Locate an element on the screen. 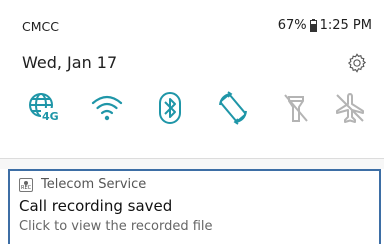 The width and height of the screenshot is (384, 244). battery-percent: 67% is located at coordinates (292, 25).